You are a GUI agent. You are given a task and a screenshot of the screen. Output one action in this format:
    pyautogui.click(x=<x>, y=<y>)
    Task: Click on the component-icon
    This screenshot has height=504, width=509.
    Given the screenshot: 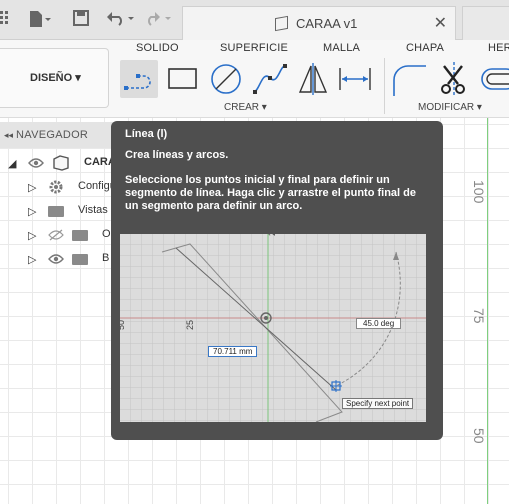 What is the action you would take?
    pyautogui.click(x=61, y=164)
    